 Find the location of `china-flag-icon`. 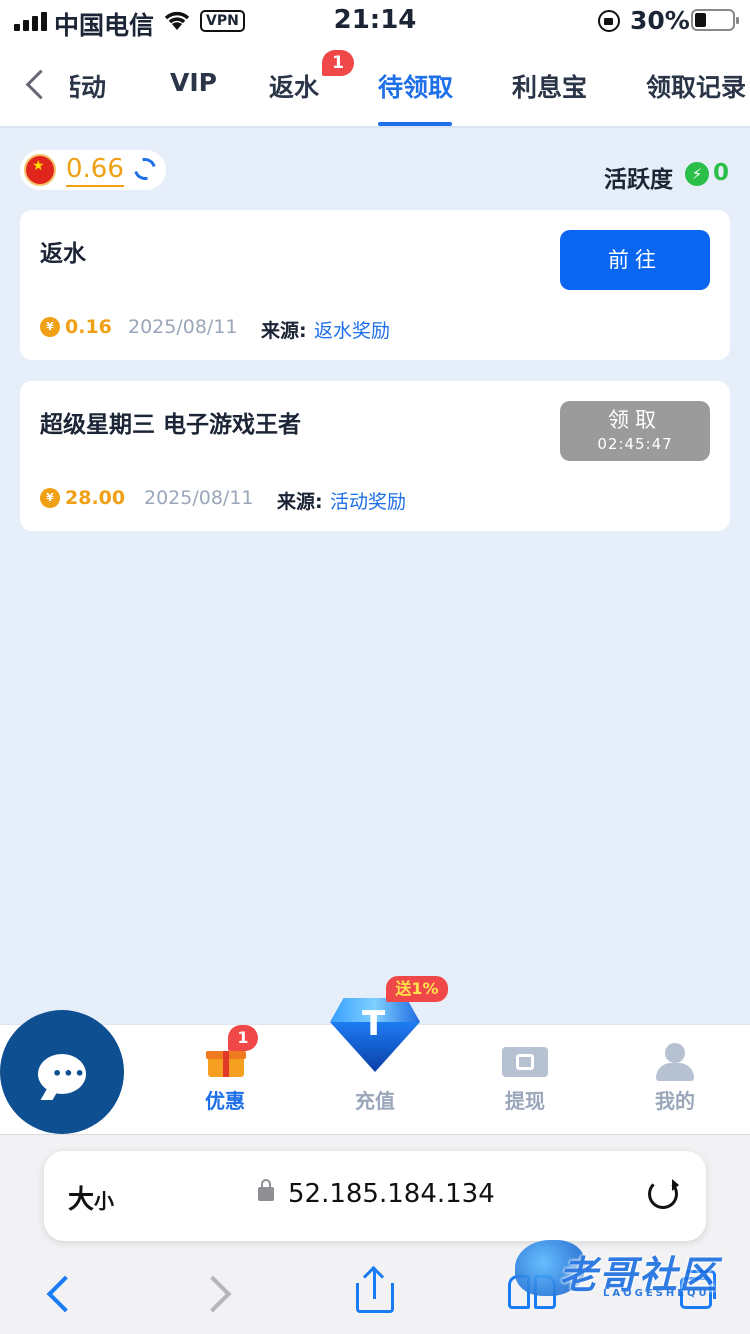

china-flag-icon is located at coordinates (40, 170).